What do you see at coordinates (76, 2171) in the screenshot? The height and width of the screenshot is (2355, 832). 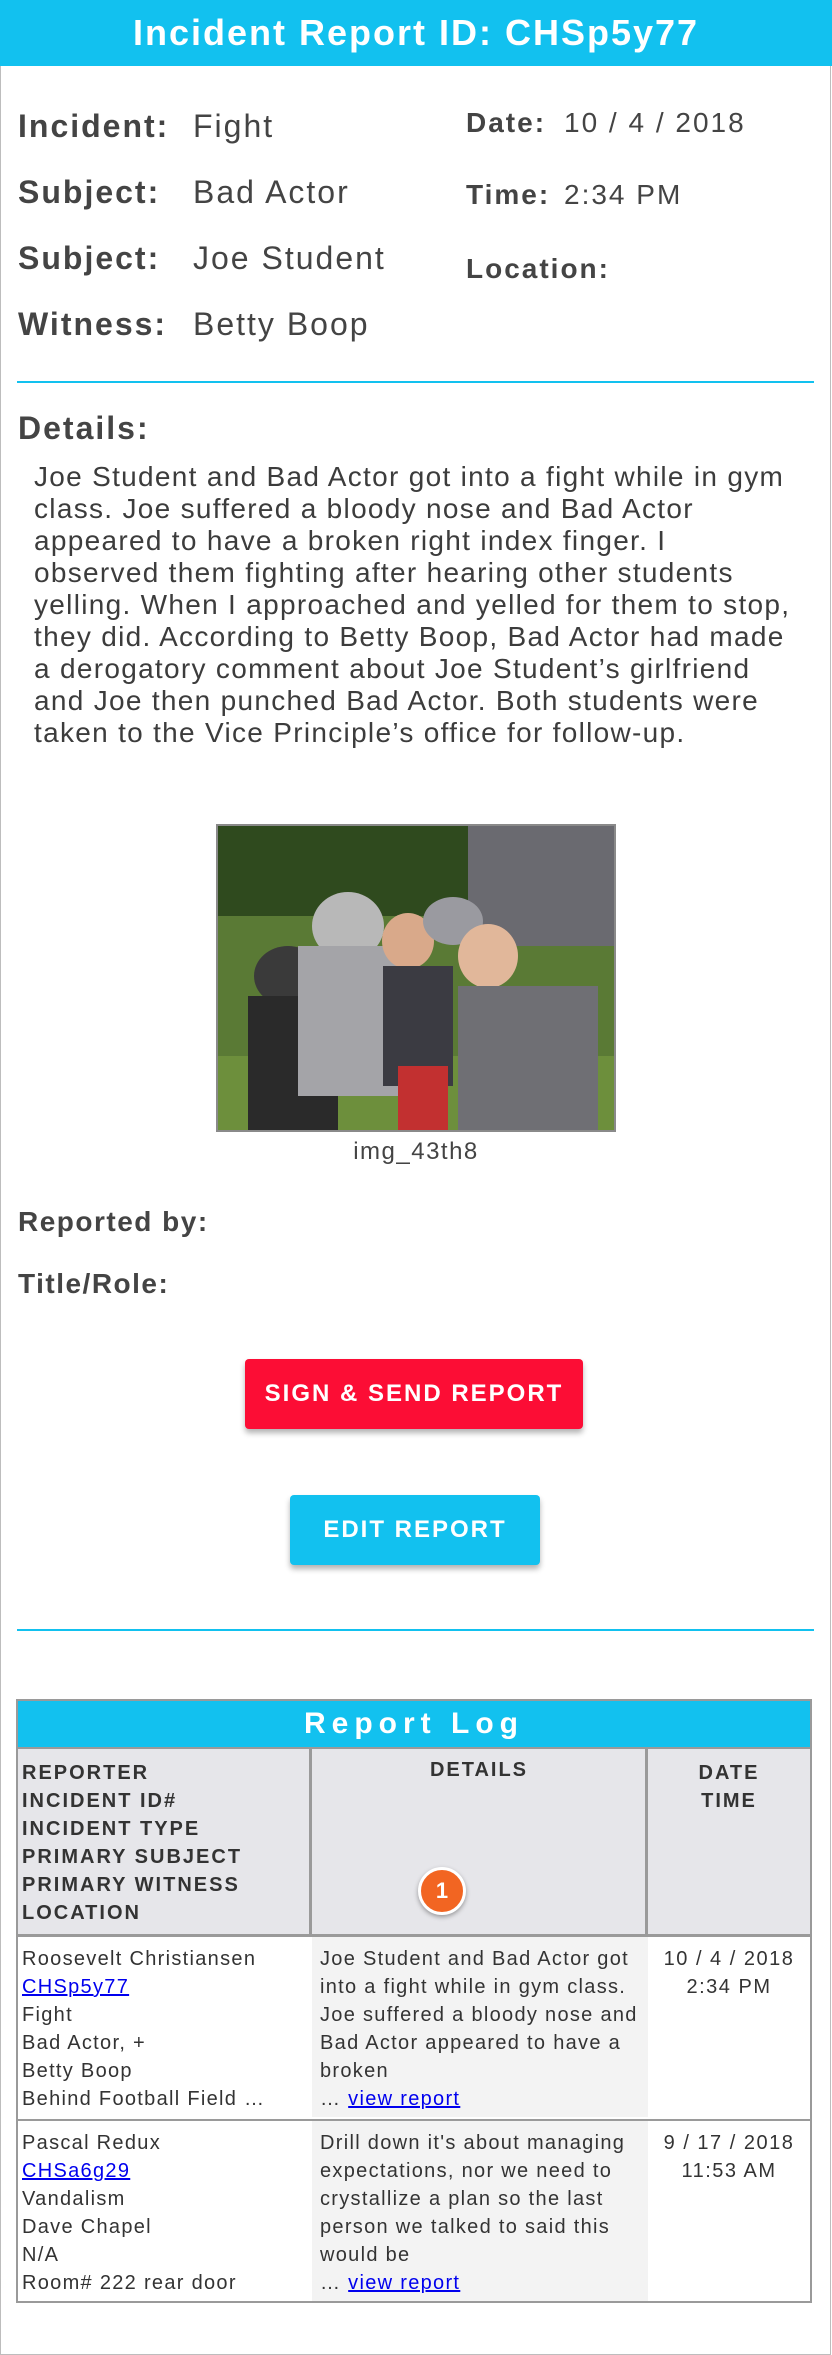 I see `row-incident-id-link: CHSa6g29` at bounding box center [76, 2171].